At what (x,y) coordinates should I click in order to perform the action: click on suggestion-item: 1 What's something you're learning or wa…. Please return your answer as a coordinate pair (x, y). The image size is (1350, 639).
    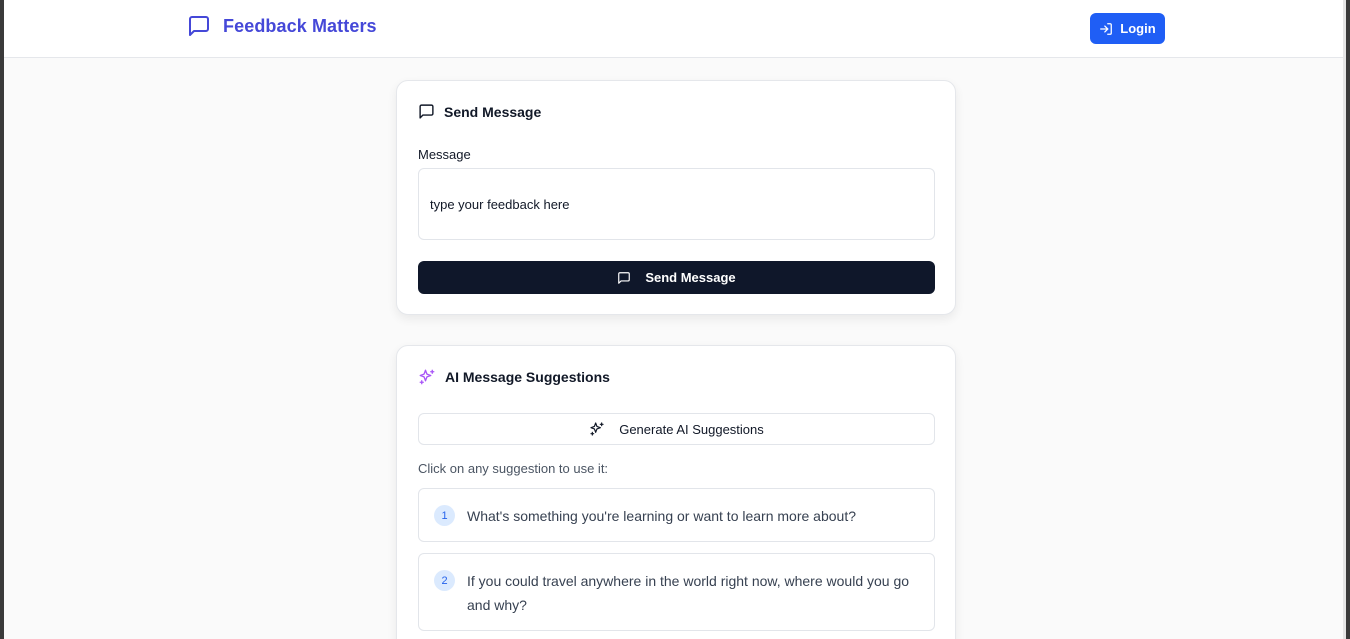
    Looking at the image, I should click on (676, 515).